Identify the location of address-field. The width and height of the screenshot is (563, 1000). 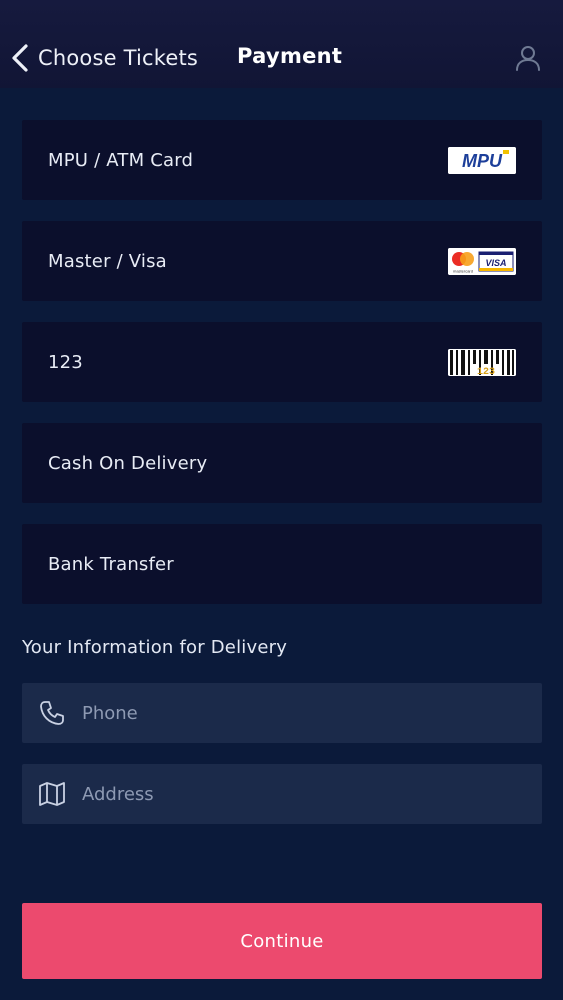
(282, 794).